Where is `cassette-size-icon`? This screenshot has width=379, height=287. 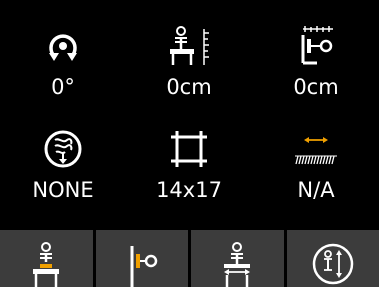
cassette-size-icon is located at coordinates (189, 149).